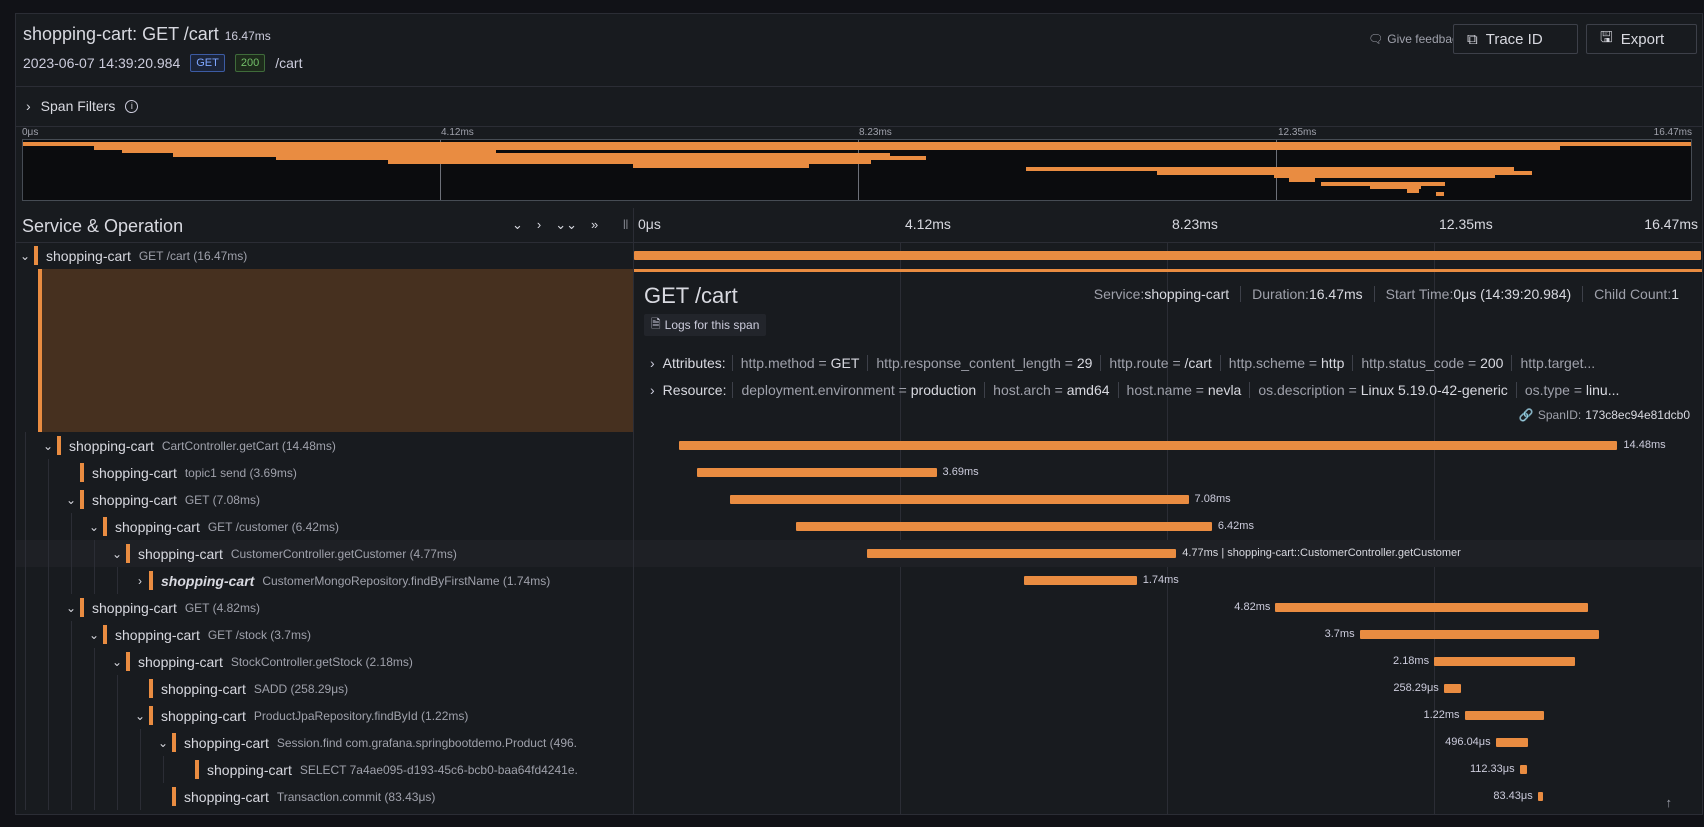 The width and height of the screenshot is (1704, 827). What do you see at coordinates (859, 106) in the screenshot?
I see `span-filters-toggle: › Span Filters i` at bounding box center [859, 106].